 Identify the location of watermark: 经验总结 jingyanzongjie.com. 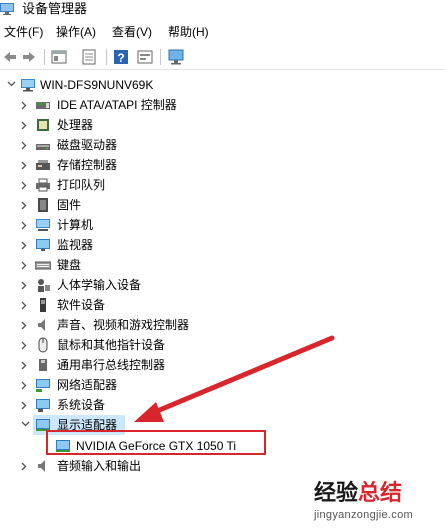
(377, 503).